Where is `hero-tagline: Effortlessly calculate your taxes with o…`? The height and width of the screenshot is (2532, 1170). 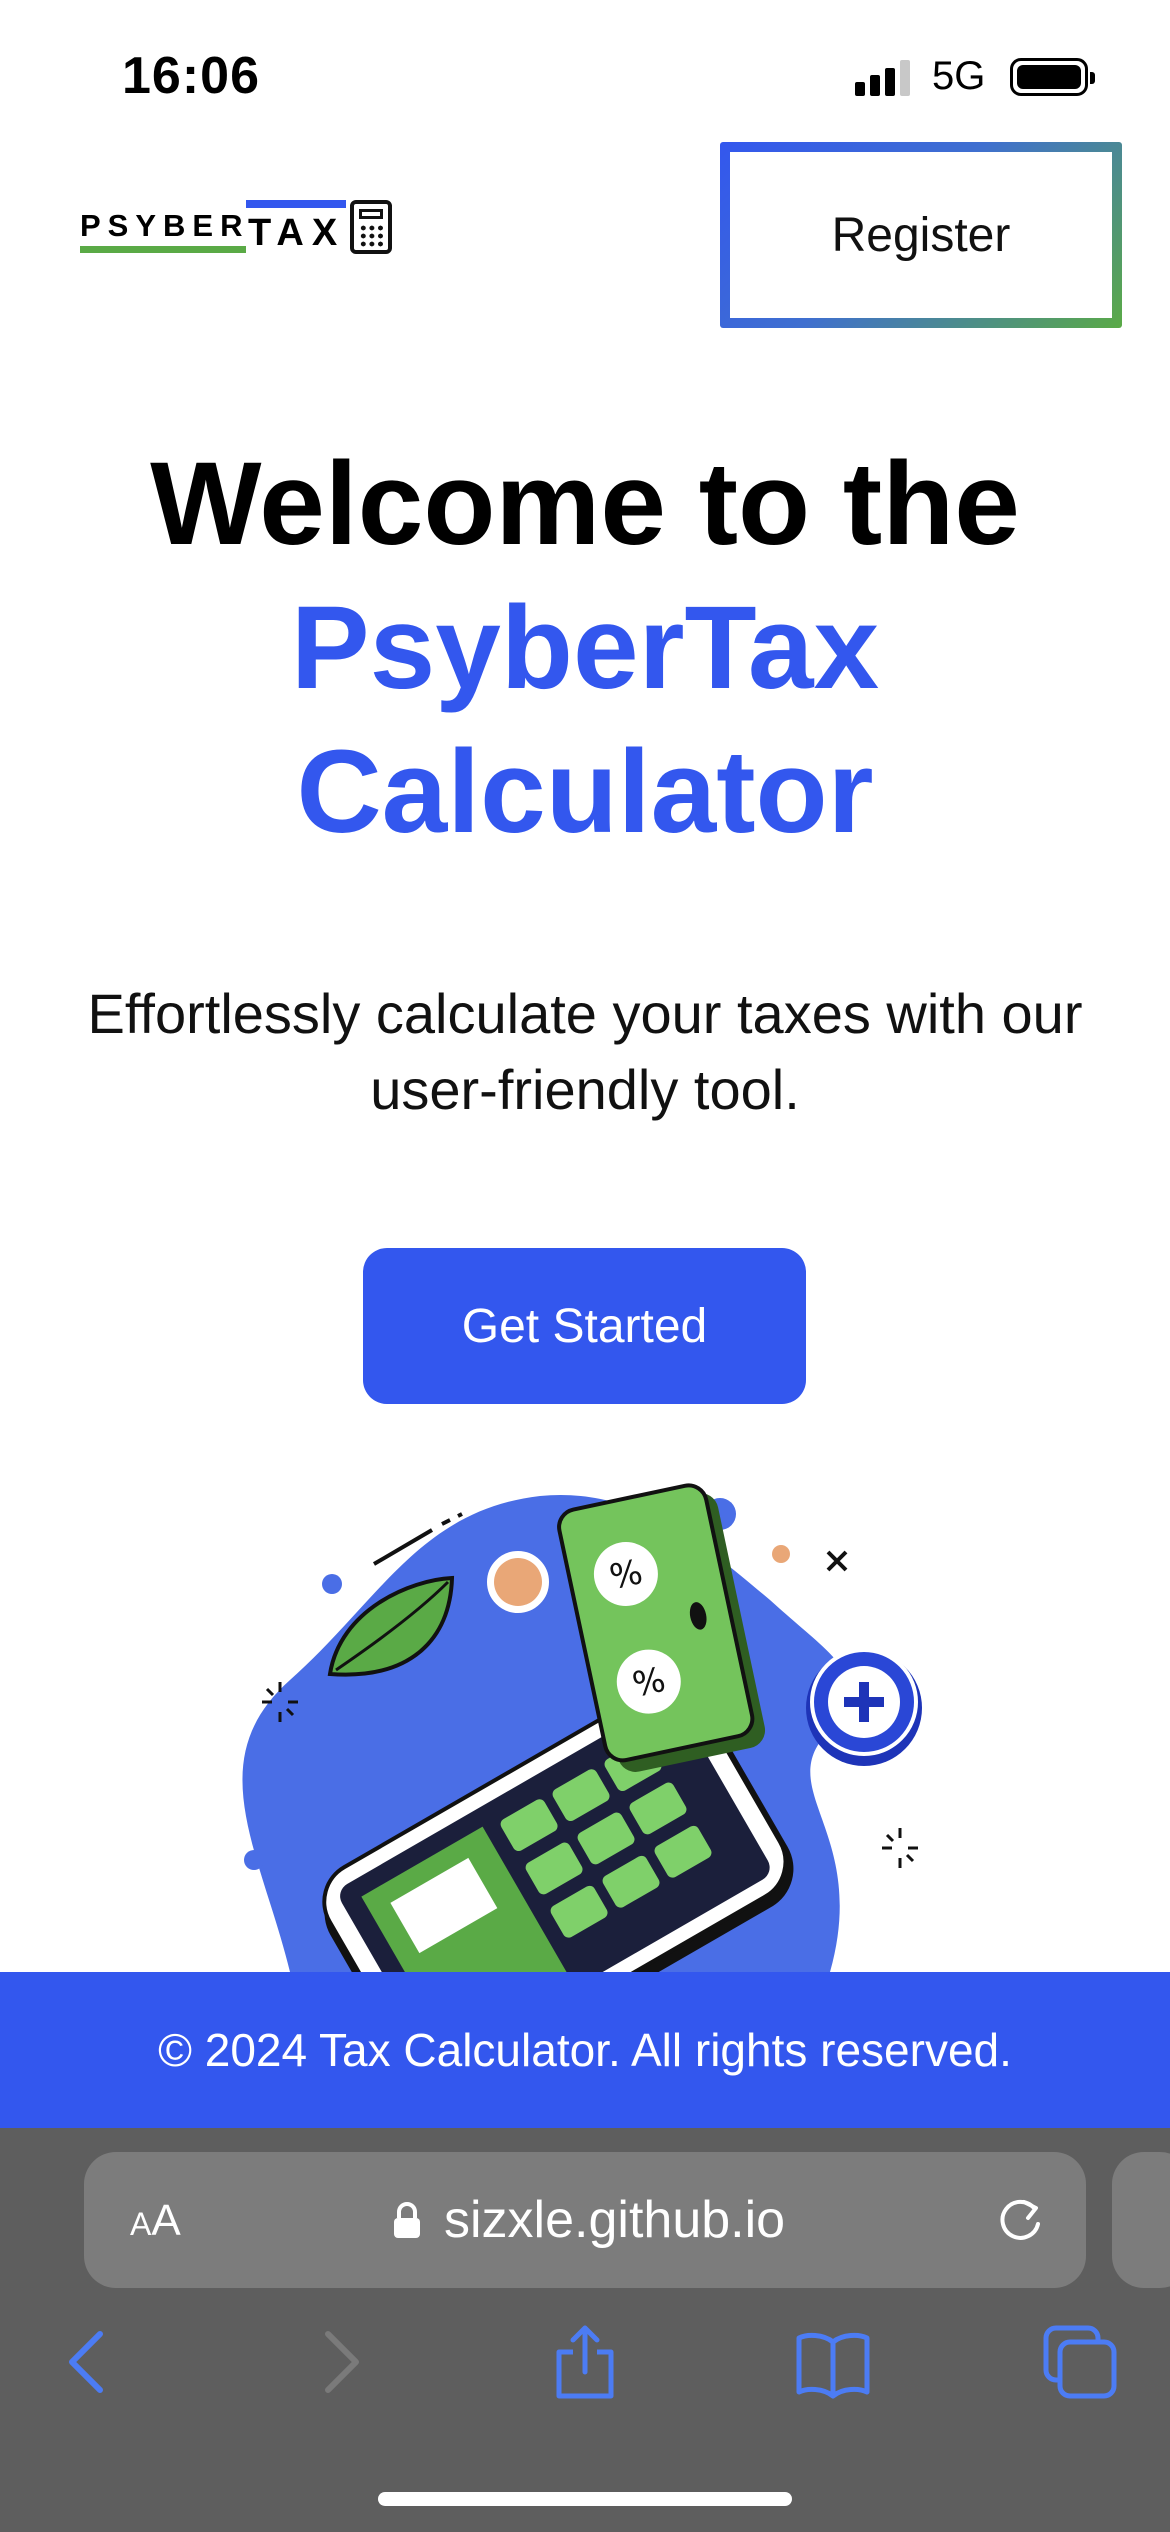 hero-tagline: Effortlessly calculate your taxes with o… is located at coordinates (585, 1051).